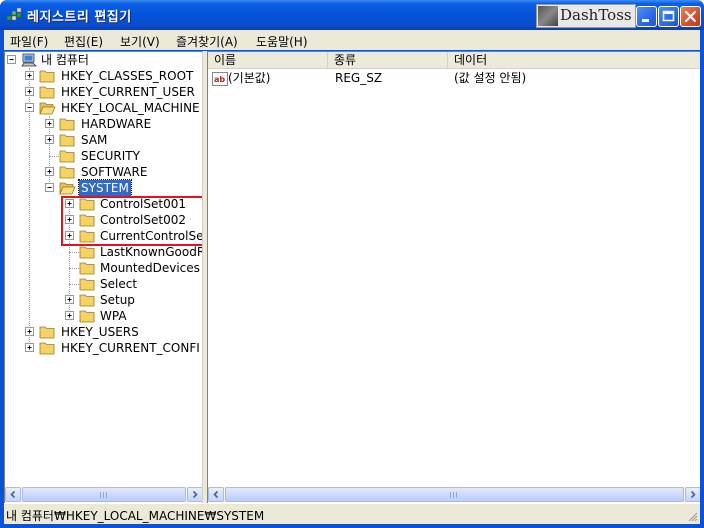 The height and width of the screenshot is (528, 704). I want to click on tree-label: SAM, so click(94, 140).